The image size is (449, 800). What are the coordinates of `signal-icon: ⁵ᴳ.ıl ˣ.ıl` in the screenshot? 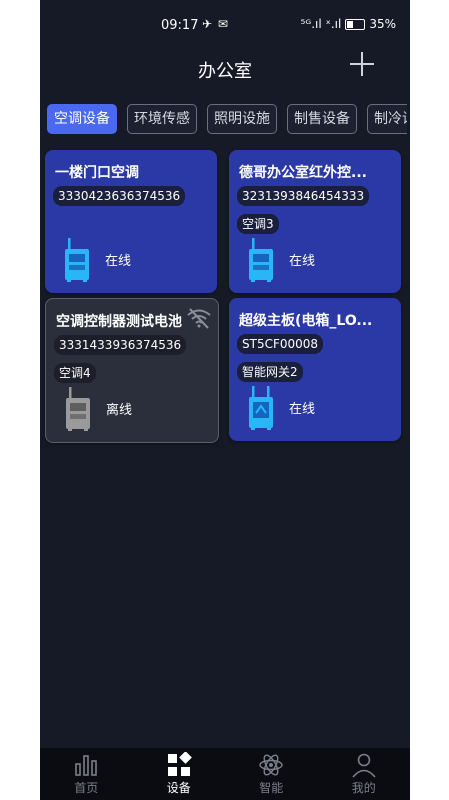 It's located at (321, 24).